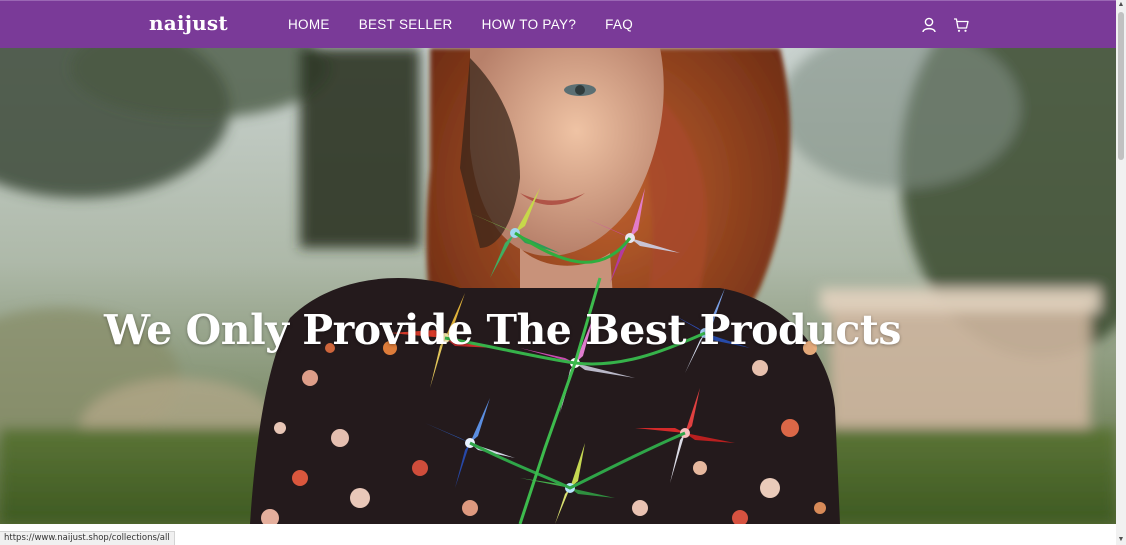 This screenshot has width=1126, height=545. I want to click on scroll-thumb, so click(1121, 86).